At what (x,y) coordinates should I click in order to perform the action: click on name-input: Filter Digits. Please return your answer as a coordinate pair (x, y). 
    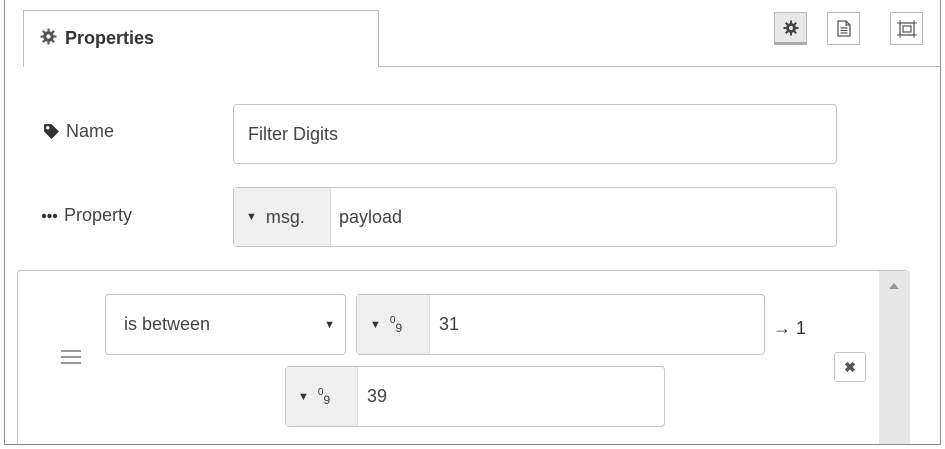
    Looking at the image, I should click on (535, 134).